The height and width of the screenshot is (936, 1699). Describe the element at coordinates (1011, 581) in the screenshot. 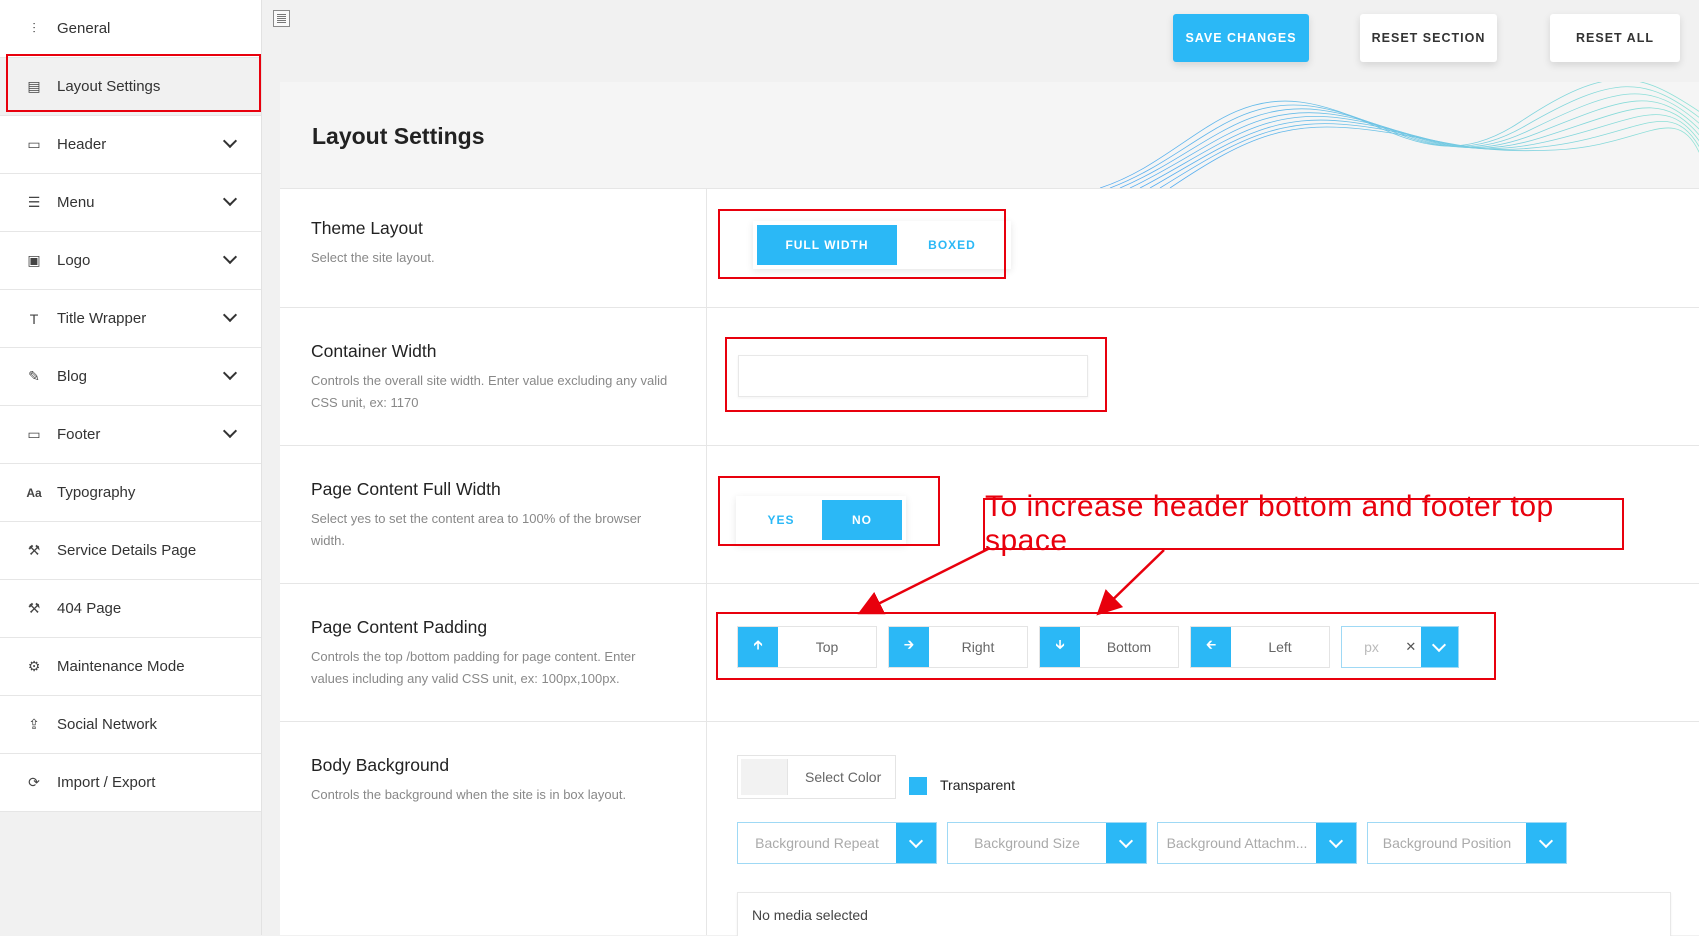

I see `annotation-arrows` at that location.